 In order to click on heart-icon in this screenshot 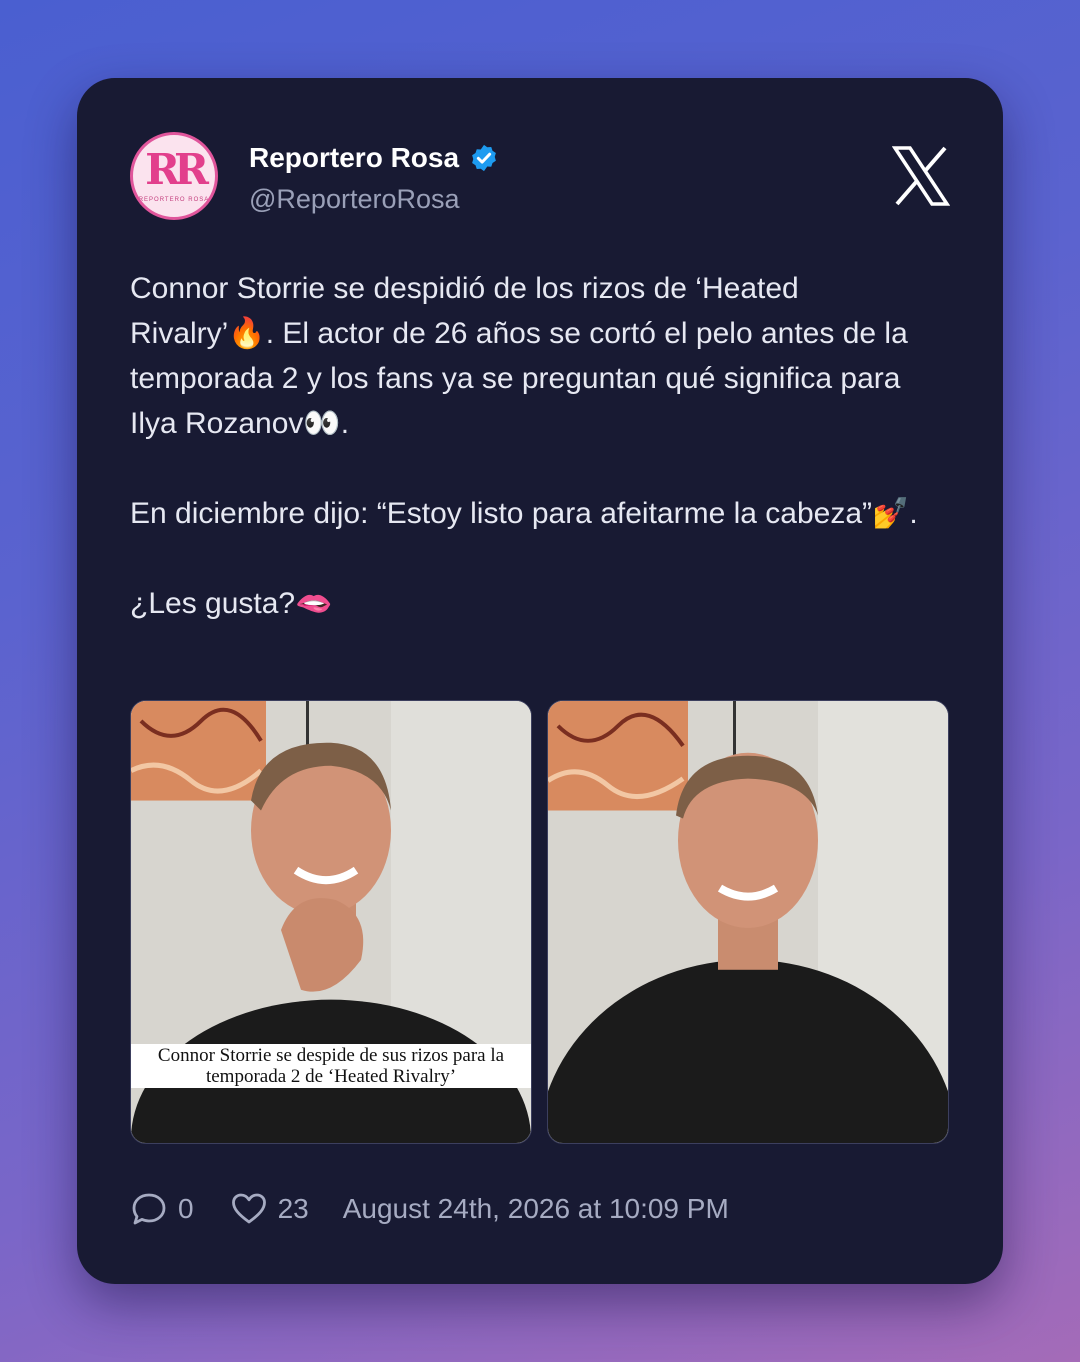, I will do `click(249, 1209)`.